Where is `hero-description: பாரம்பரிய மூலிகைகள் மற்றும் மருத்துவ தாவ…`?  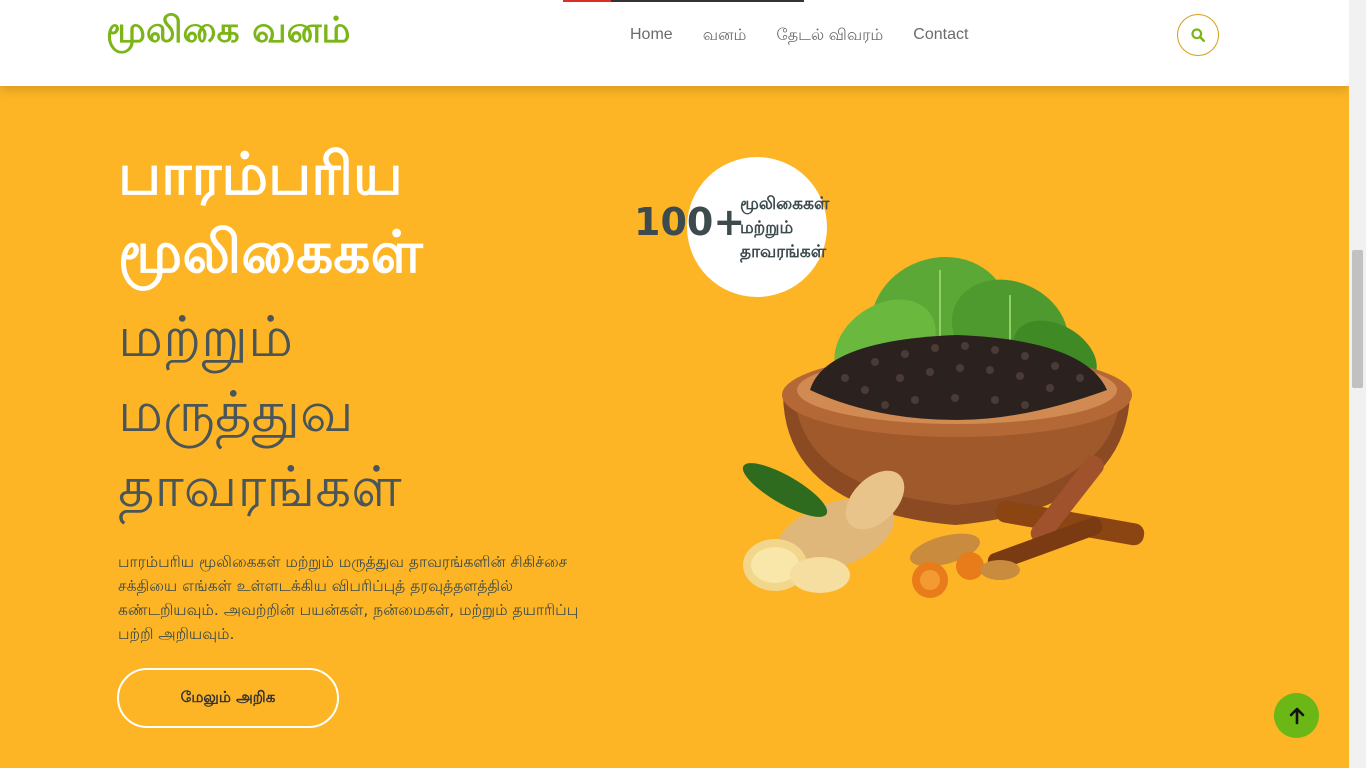 hero-description: பாரம்பரிய மூலிகைகள் மற்றும் மருத்துவ தாவ… is located at coordinates (348, 598).